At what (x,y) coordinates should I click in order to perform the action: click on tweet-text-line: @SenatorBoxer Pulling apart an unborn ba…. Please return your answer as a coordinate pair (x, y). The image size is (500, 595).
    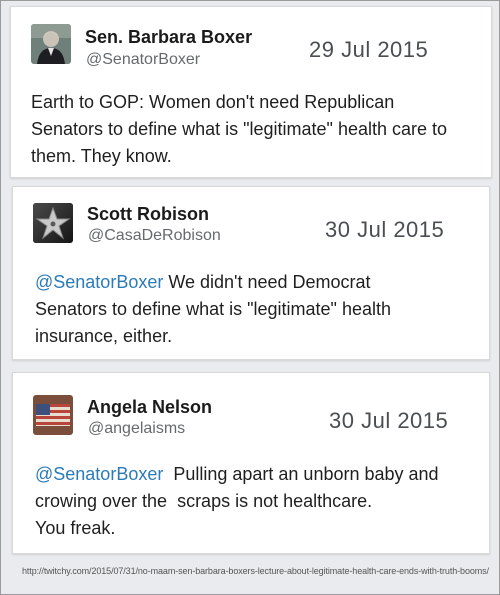
    Looking at the image, I should click on (255, 474).